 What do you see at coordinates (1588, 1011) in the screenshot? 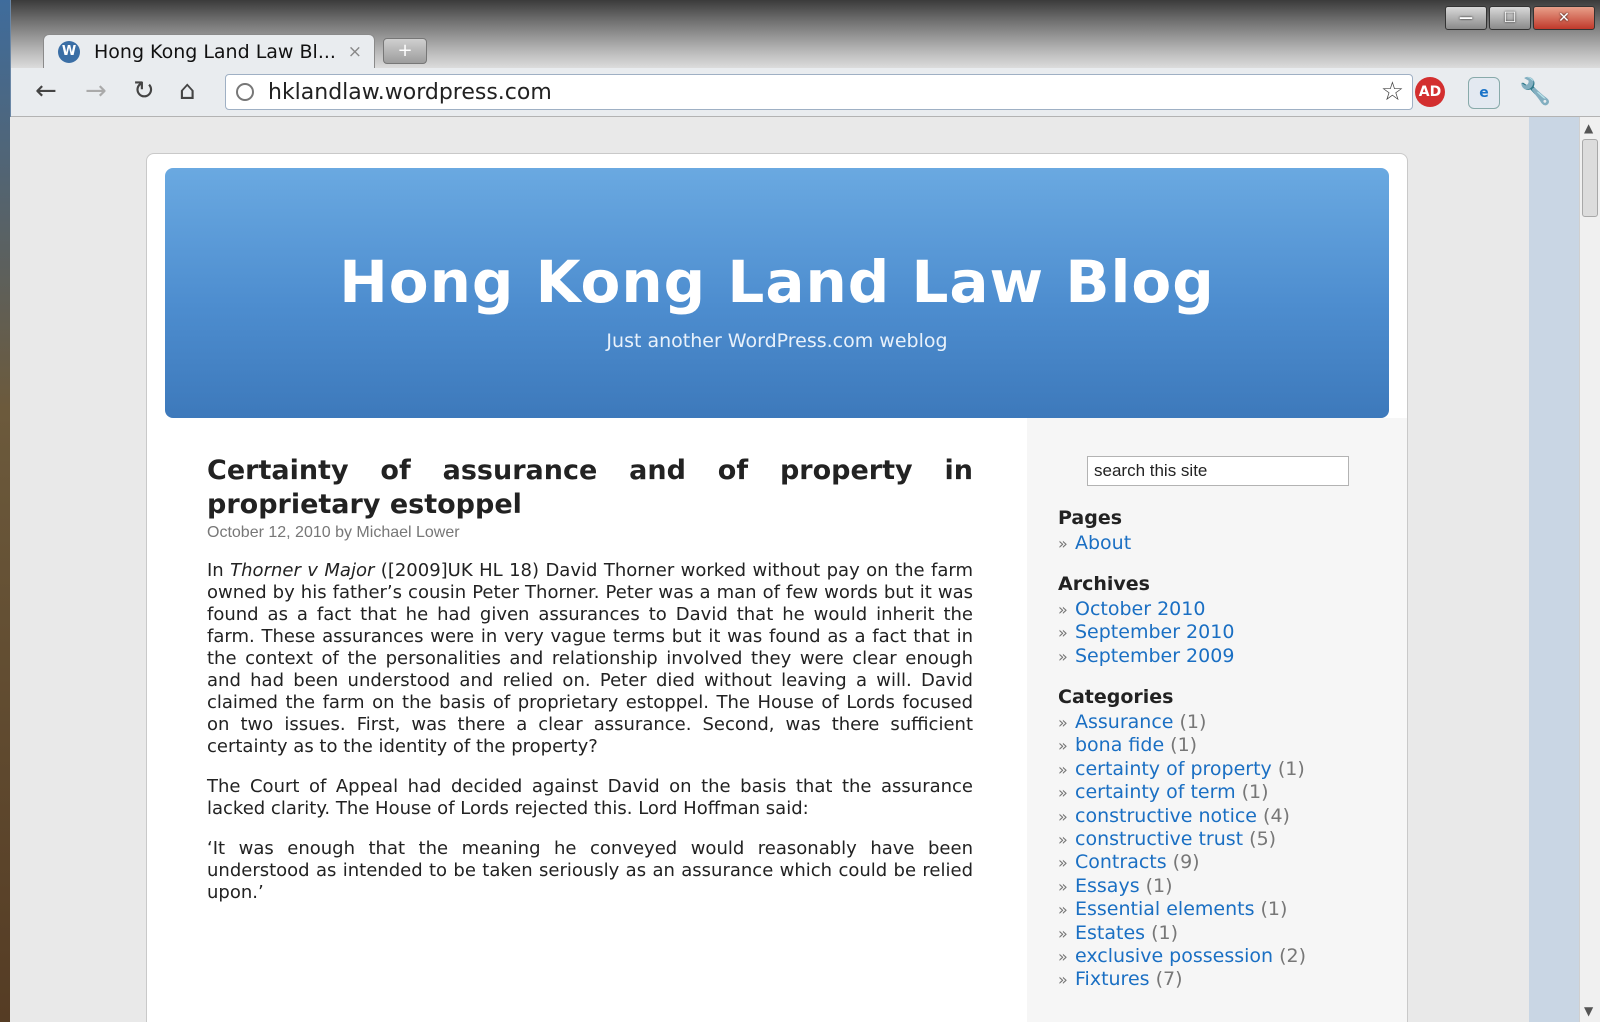
I see `scroll-down-icon: ▼` at bounding box center [1588, 1011].